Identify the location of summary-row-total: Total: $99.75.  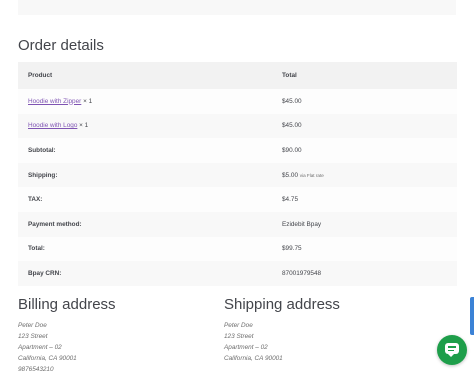
(237, 249).